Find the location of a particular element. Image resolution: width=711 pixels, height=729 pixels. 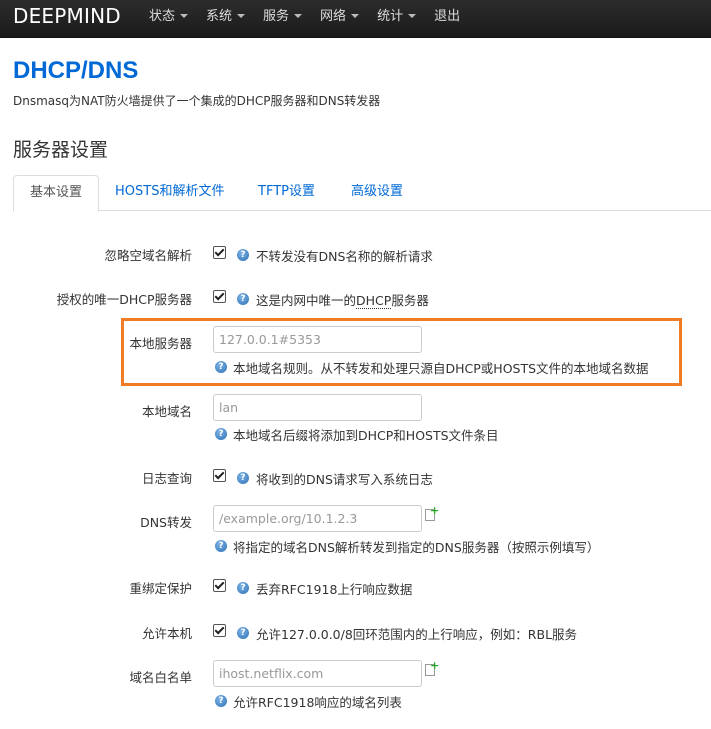

dhcp-abbr: DHCP is located at coordinates (374, 301).